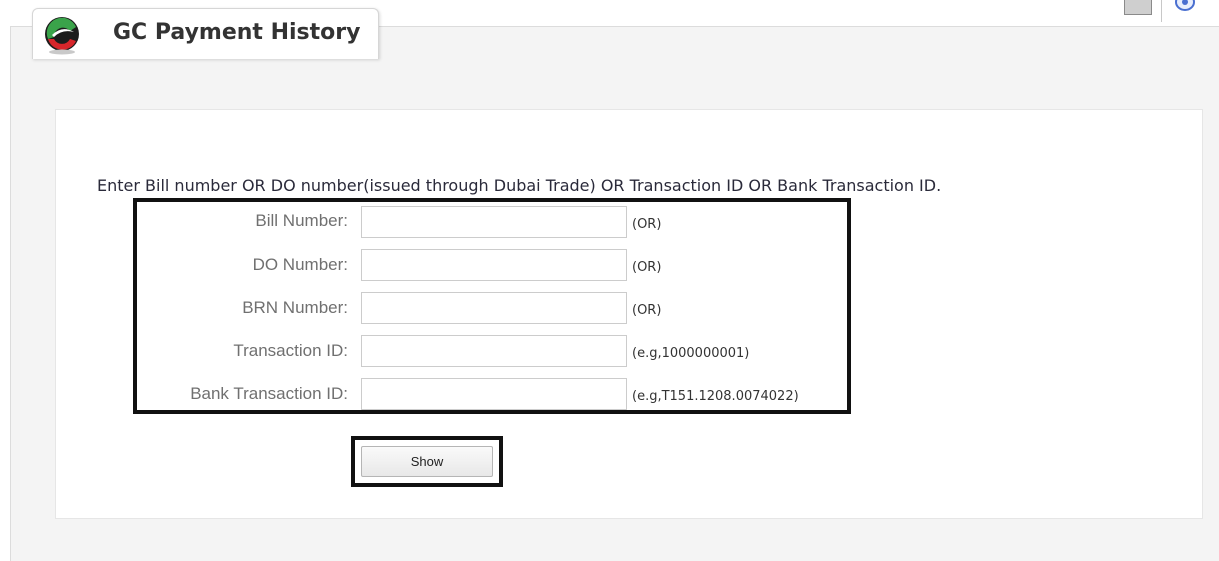 This screenshot has width=1219, height=561. What do you see at coordinates (301, 220) in the screenshot?
I see `bill-number-label: Bill Number:` at bounding box center [301, 220].